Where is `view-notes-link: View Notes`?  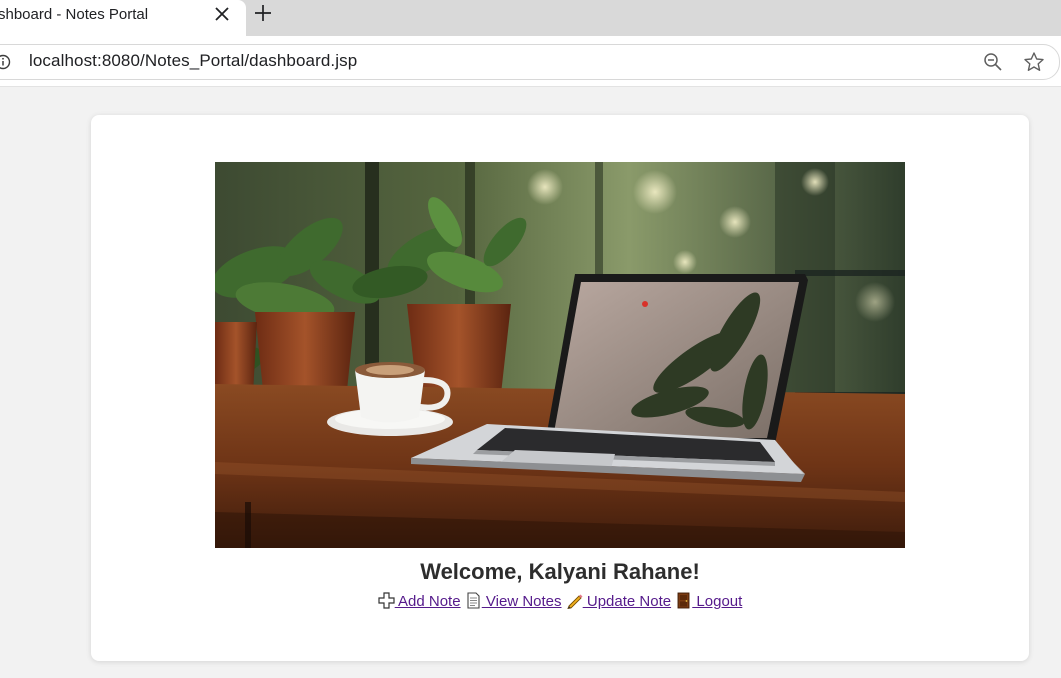 view-notes-link: View Notes is located at coordinates (513, 601).